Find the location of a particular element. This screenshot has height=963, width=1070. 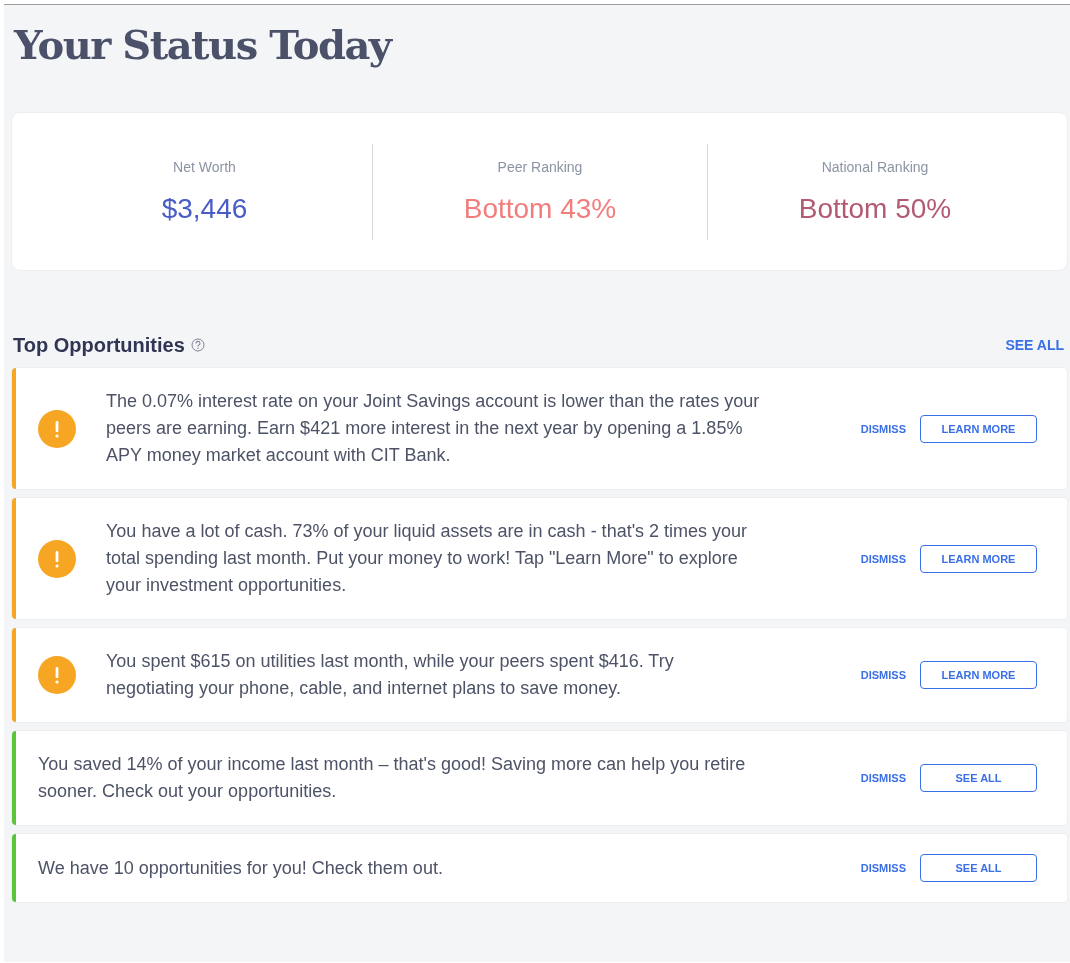

stat-label: National Ranking is located at coordinates (875, 166).